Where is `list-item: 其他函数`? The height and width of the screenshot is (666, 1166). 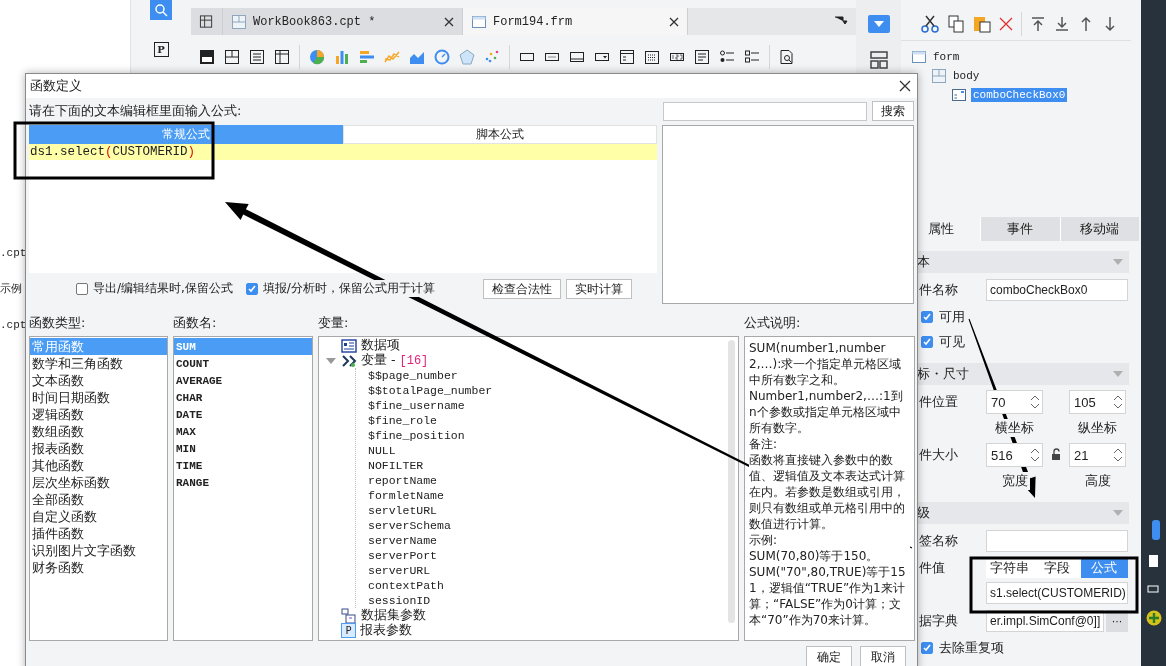
list-item: 其他函数 is located at coordinates (98, 465).